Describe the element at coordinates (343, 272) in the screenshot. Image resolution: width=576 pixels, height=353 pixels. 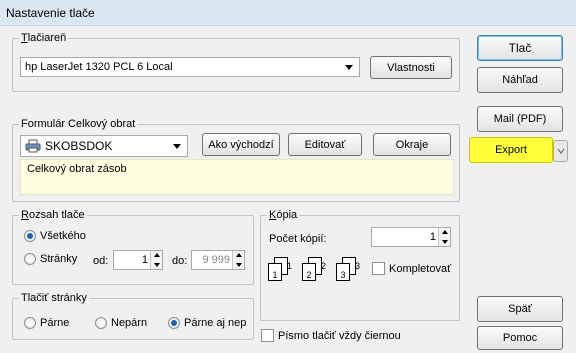
I see `page-3-icon: 3` at that location.